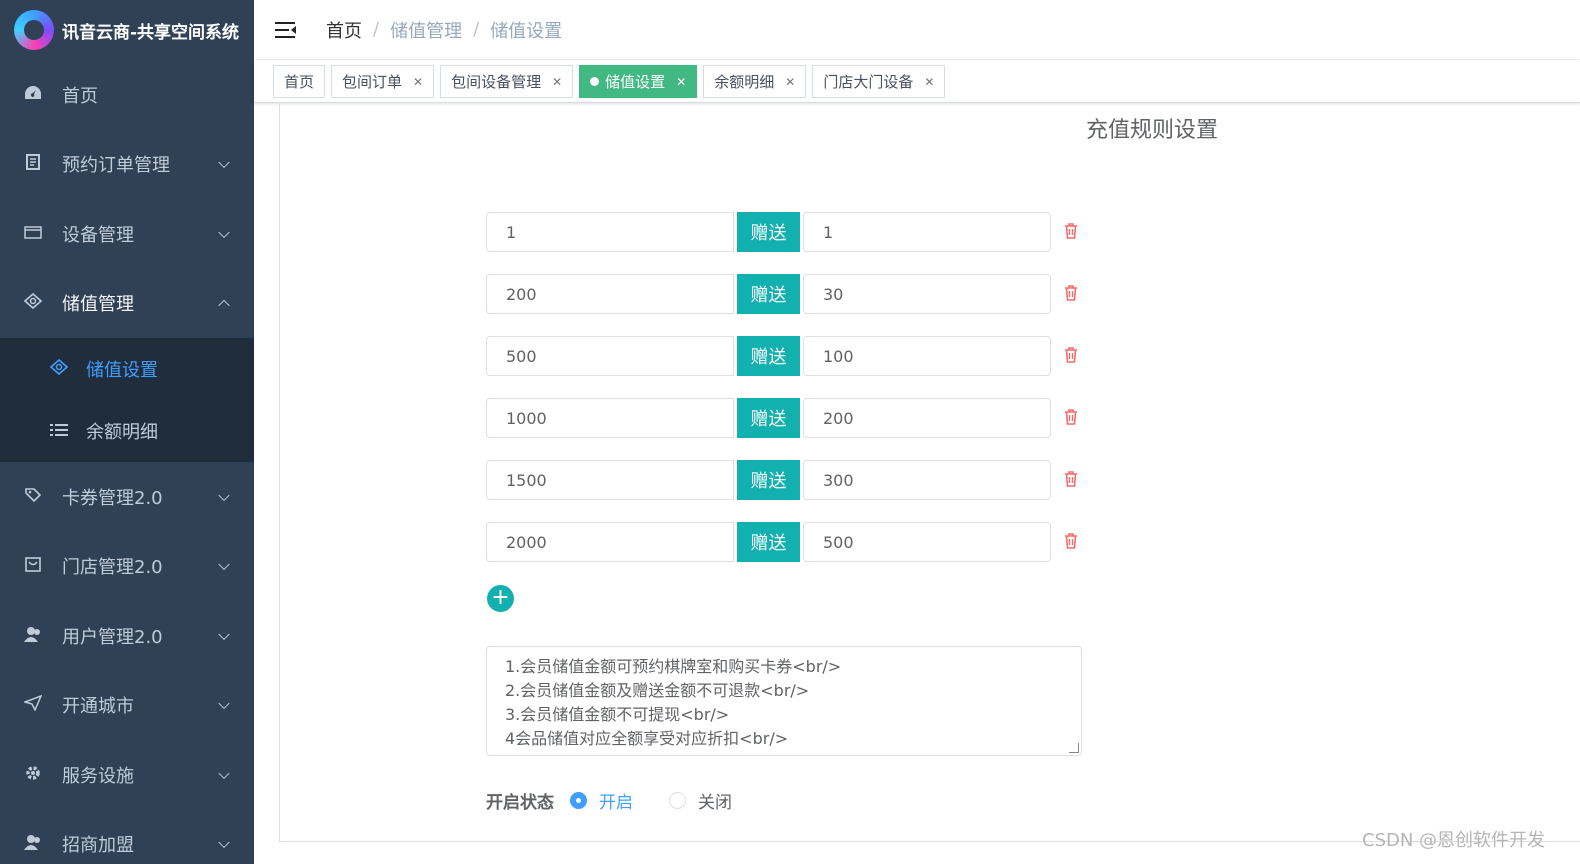  Describe the element at coordinates (98, 846) in the screenshot. I see `sidebar-item-label: 招商加盟` at that location.